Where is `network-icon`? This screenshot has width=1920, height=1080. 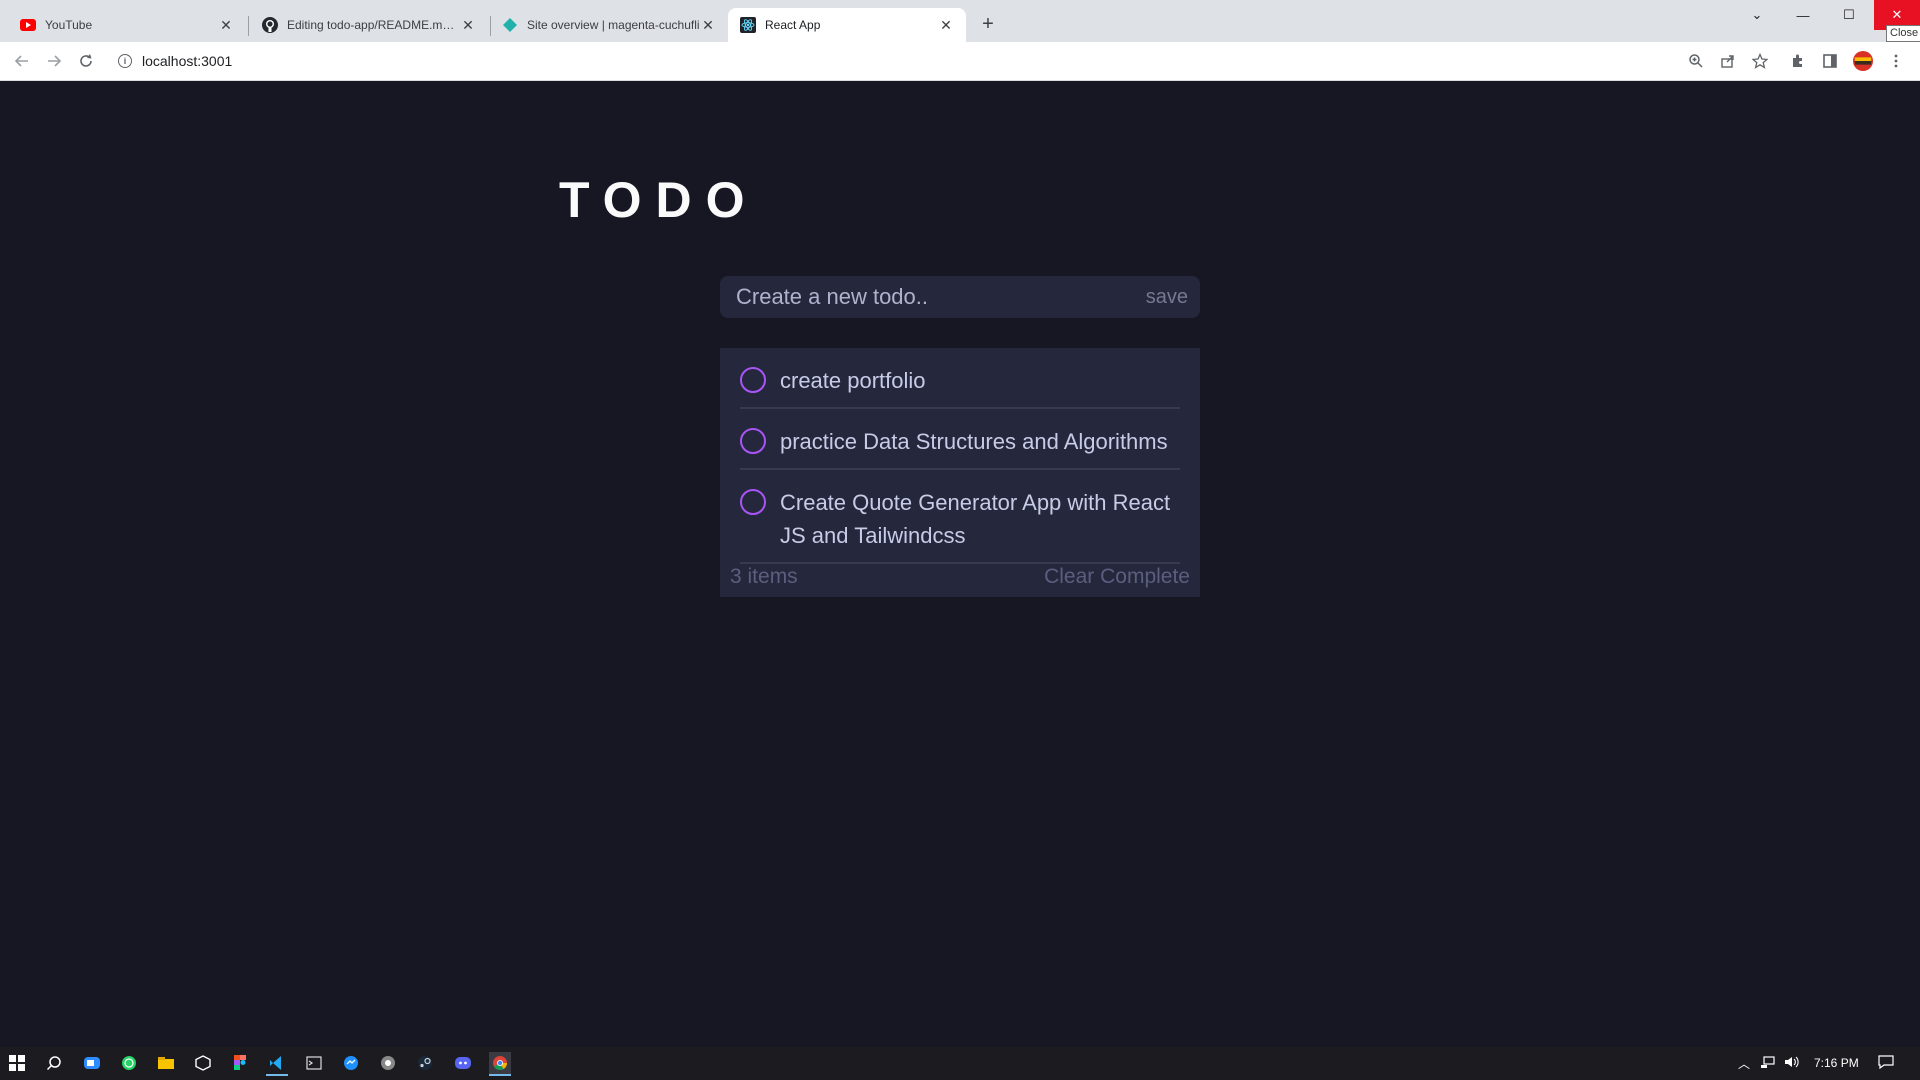
network-icon is located at coordinates (1768, 1063).